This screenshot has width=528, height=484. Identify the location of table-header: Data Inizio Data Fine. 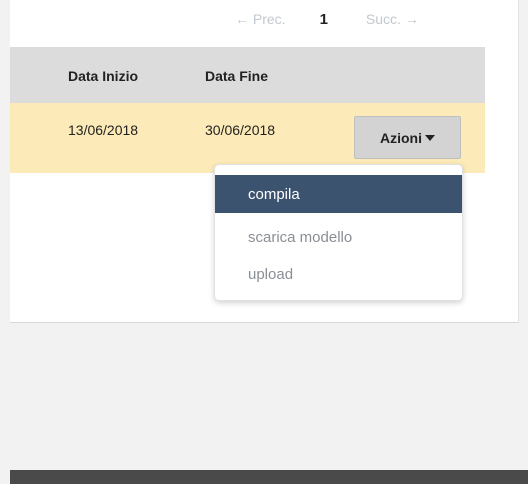
(247, 75).